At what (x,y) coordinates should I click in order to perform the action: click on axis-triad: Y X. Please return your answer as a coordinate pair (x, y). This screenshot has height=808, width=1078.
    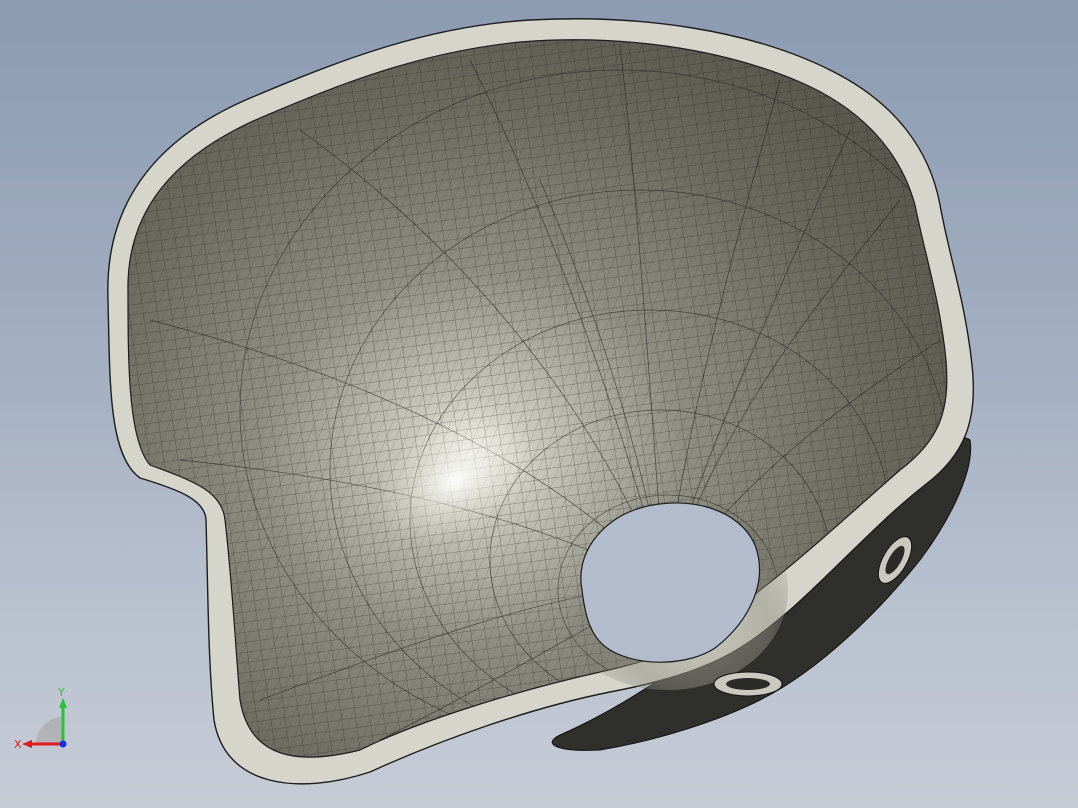
    Looking at the image, I should click on (40, 718).